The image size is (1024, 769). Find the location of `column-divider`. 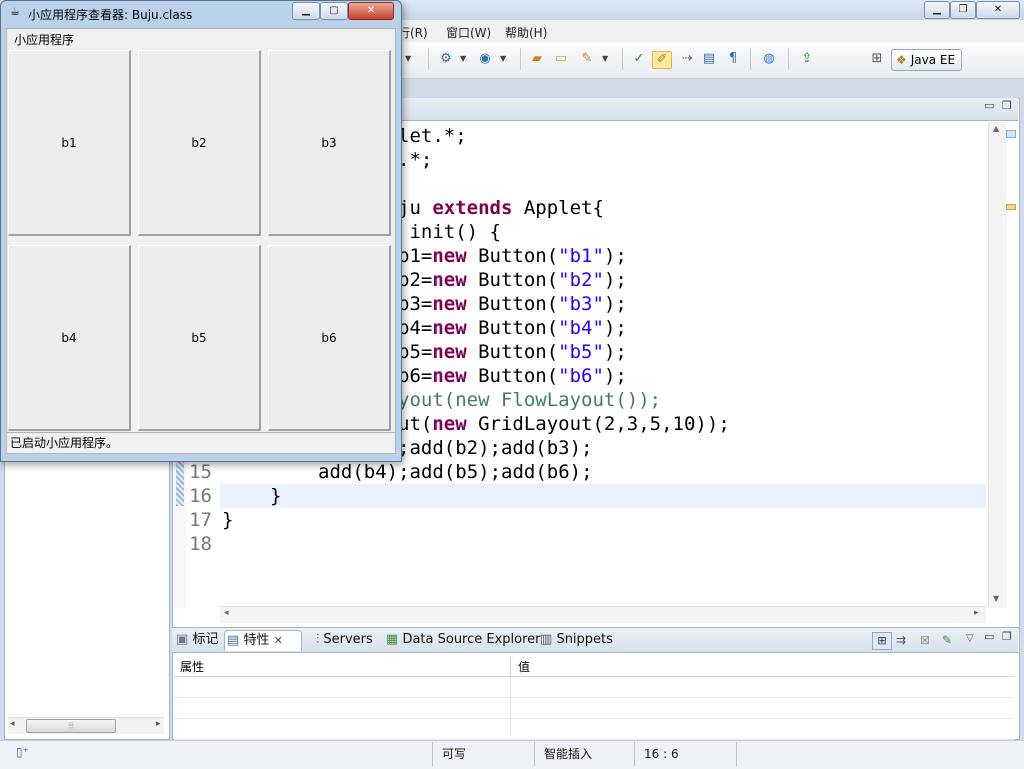

column-divider is located at coordinates (510, 666).